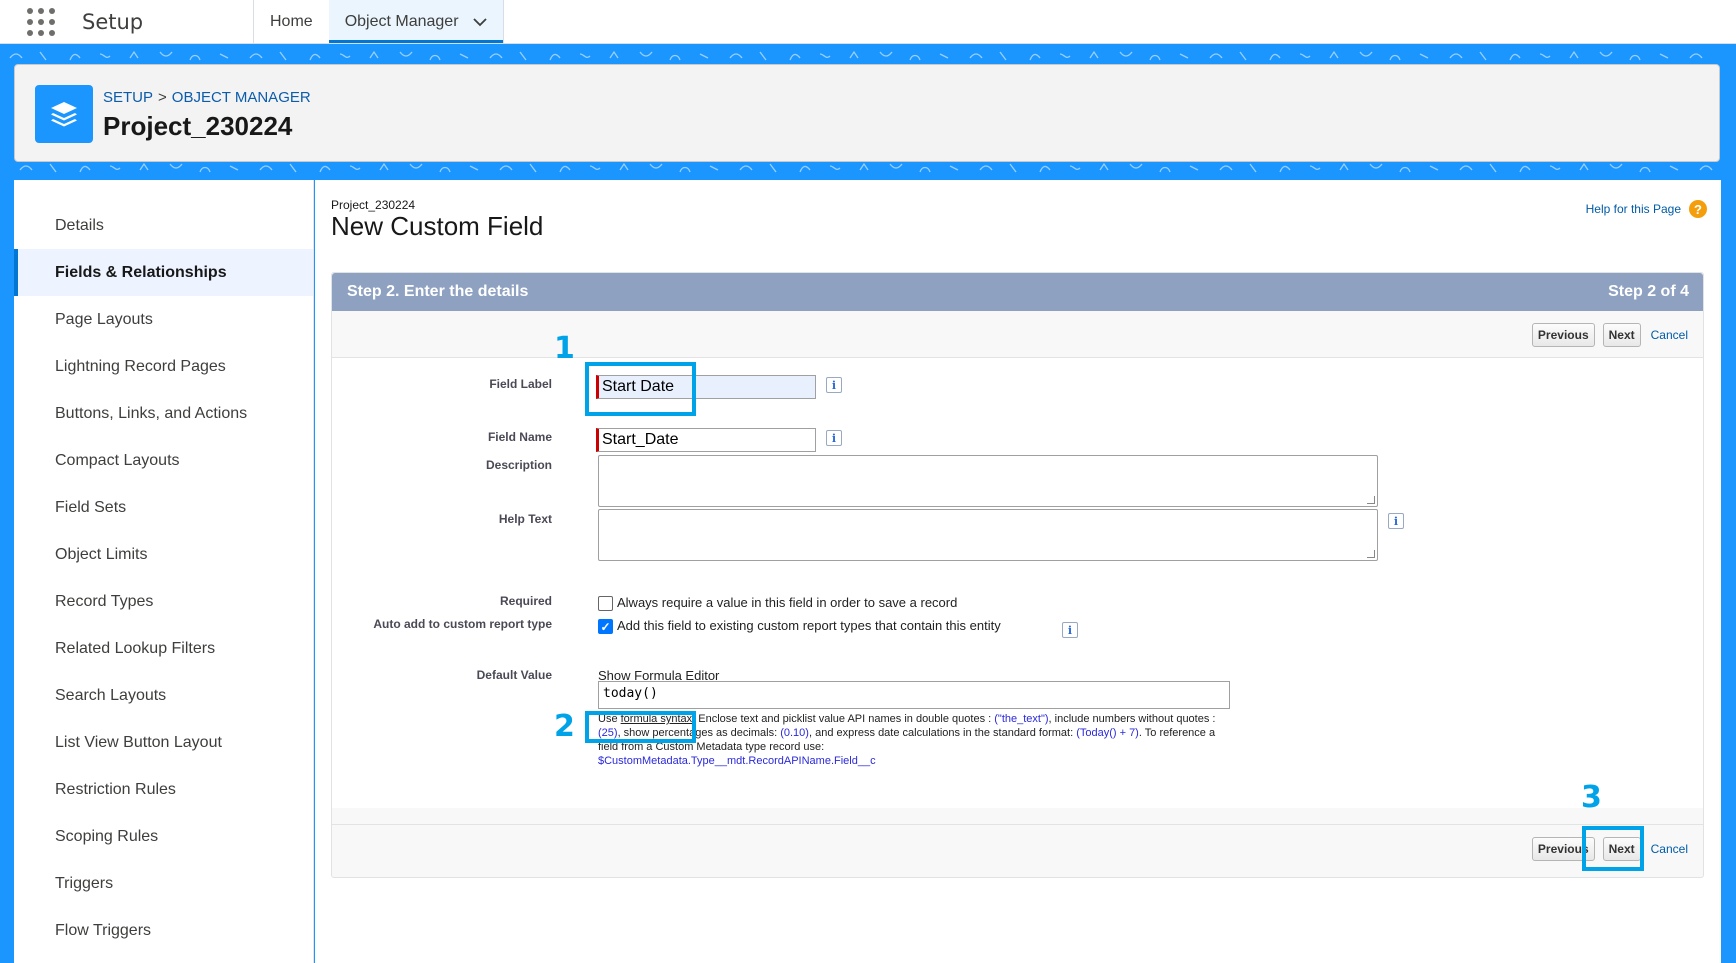 This screenshot has width=1736, height=963. I want to click on top-button-row: Previous Next Cancel, so click(1606, 335).